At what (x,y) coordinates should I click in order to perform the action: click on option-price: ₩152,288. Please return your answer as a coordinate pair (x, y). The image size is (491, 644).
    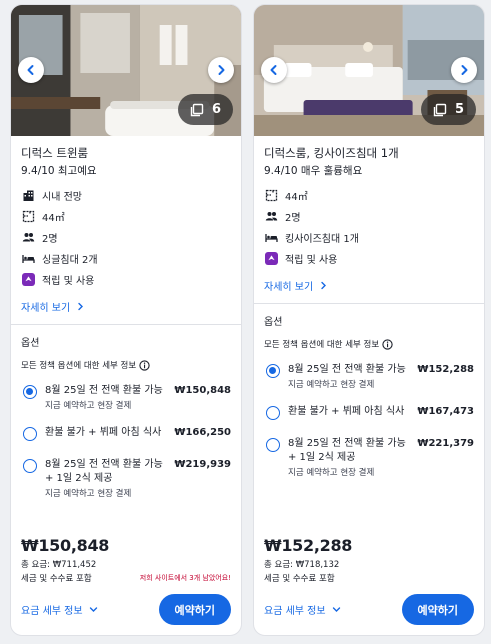
    Looking at the image, I should click on (445, 369).